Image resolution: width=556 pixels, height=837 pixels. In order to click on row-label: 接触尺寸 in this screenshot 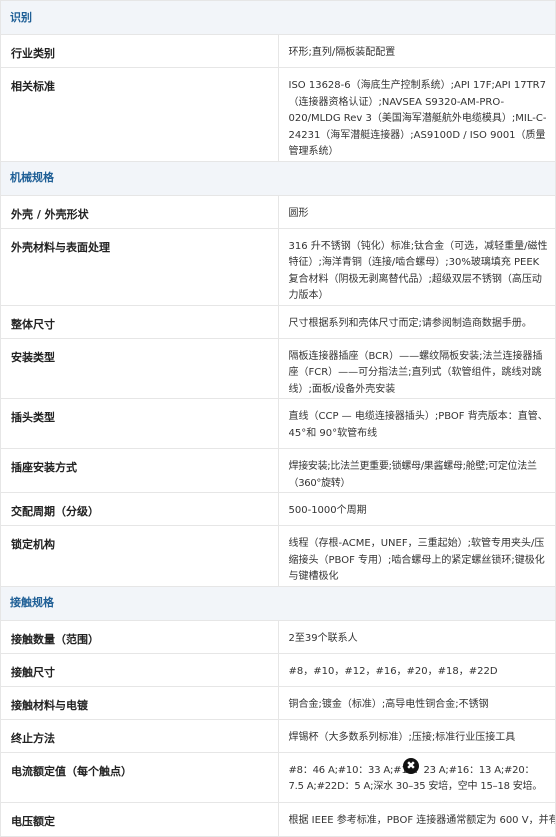, I will do `click(139, 669)`.